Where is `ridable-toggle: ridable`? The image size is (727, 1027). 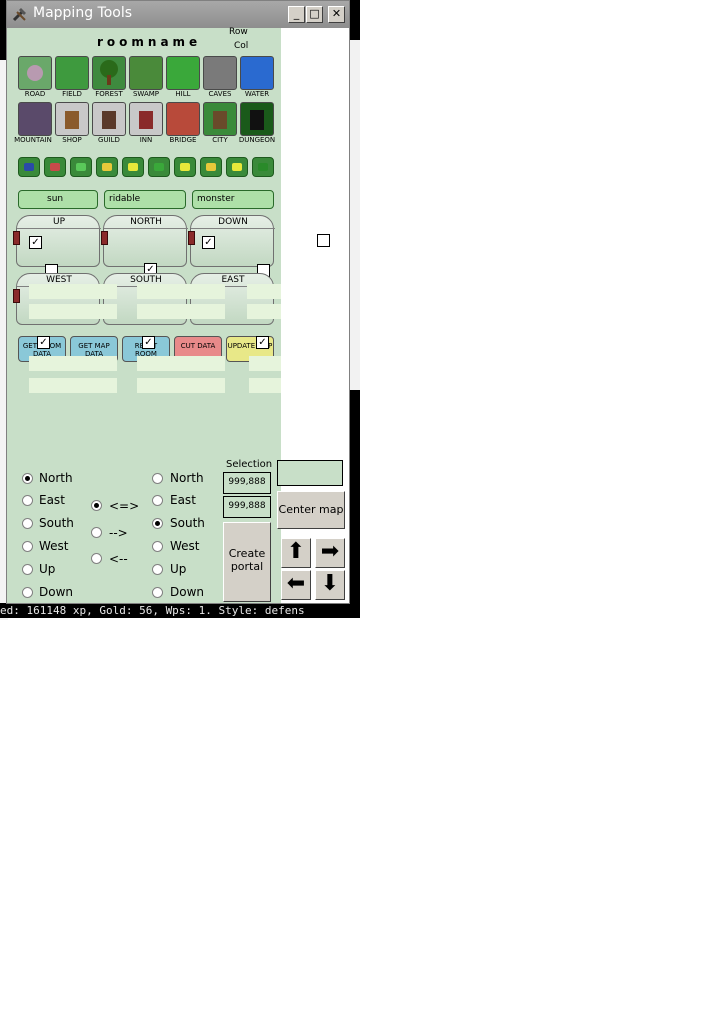 ridable-toggle: ridable is located at coordinates (145, 199).